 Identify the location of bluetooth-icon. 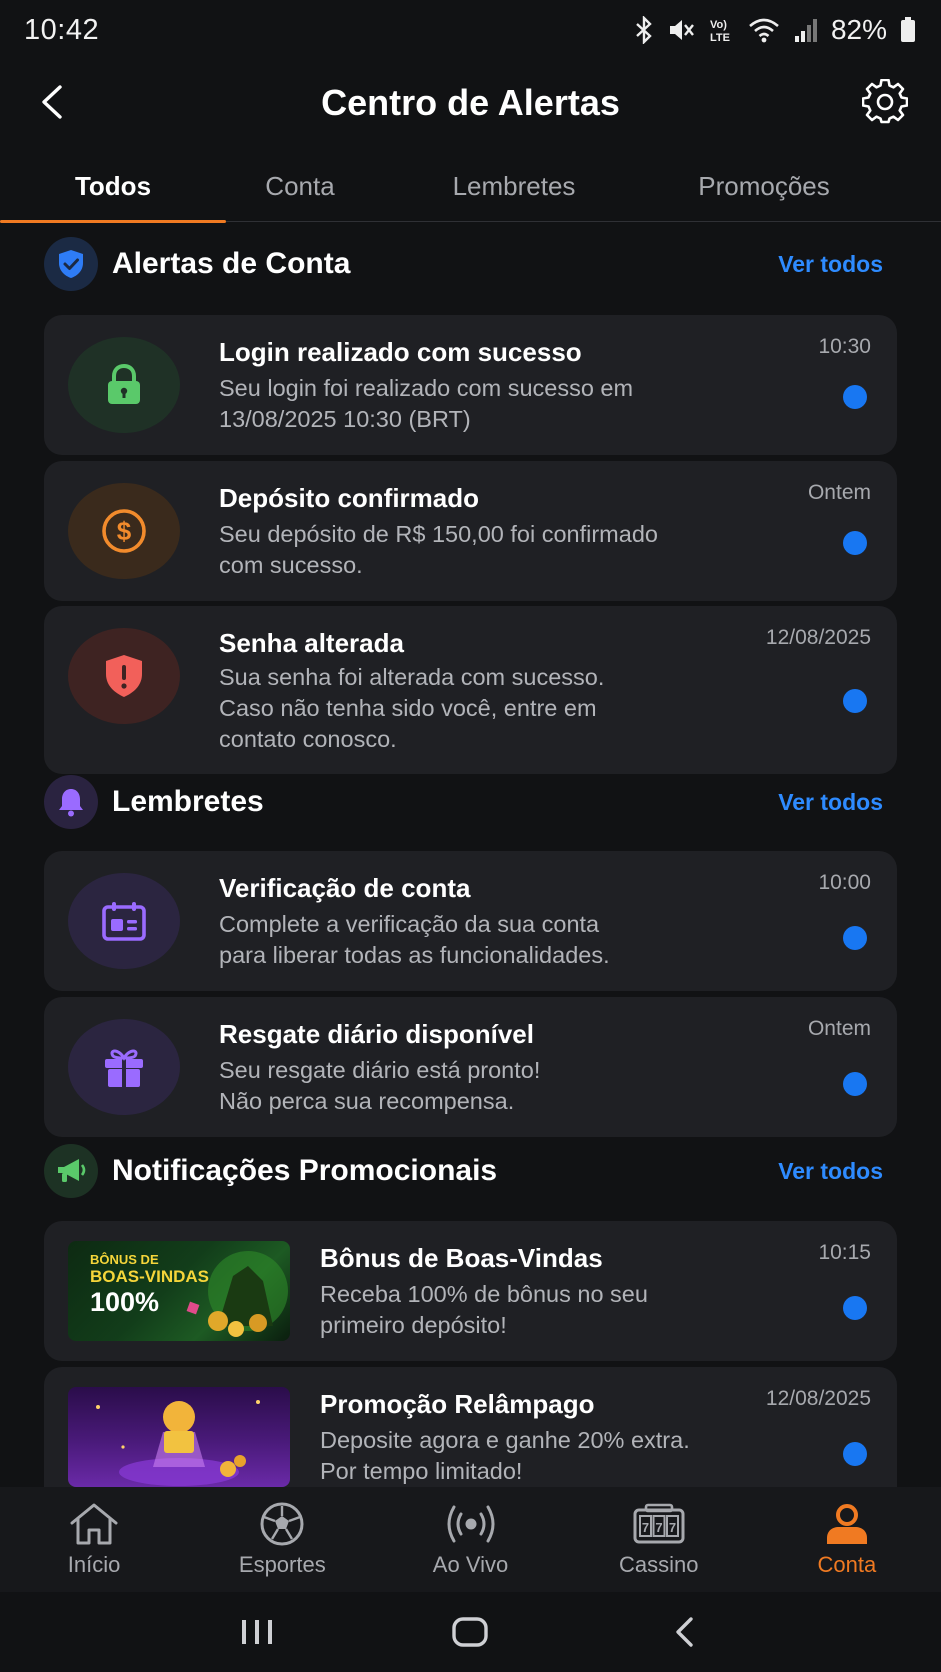
(644, 30).